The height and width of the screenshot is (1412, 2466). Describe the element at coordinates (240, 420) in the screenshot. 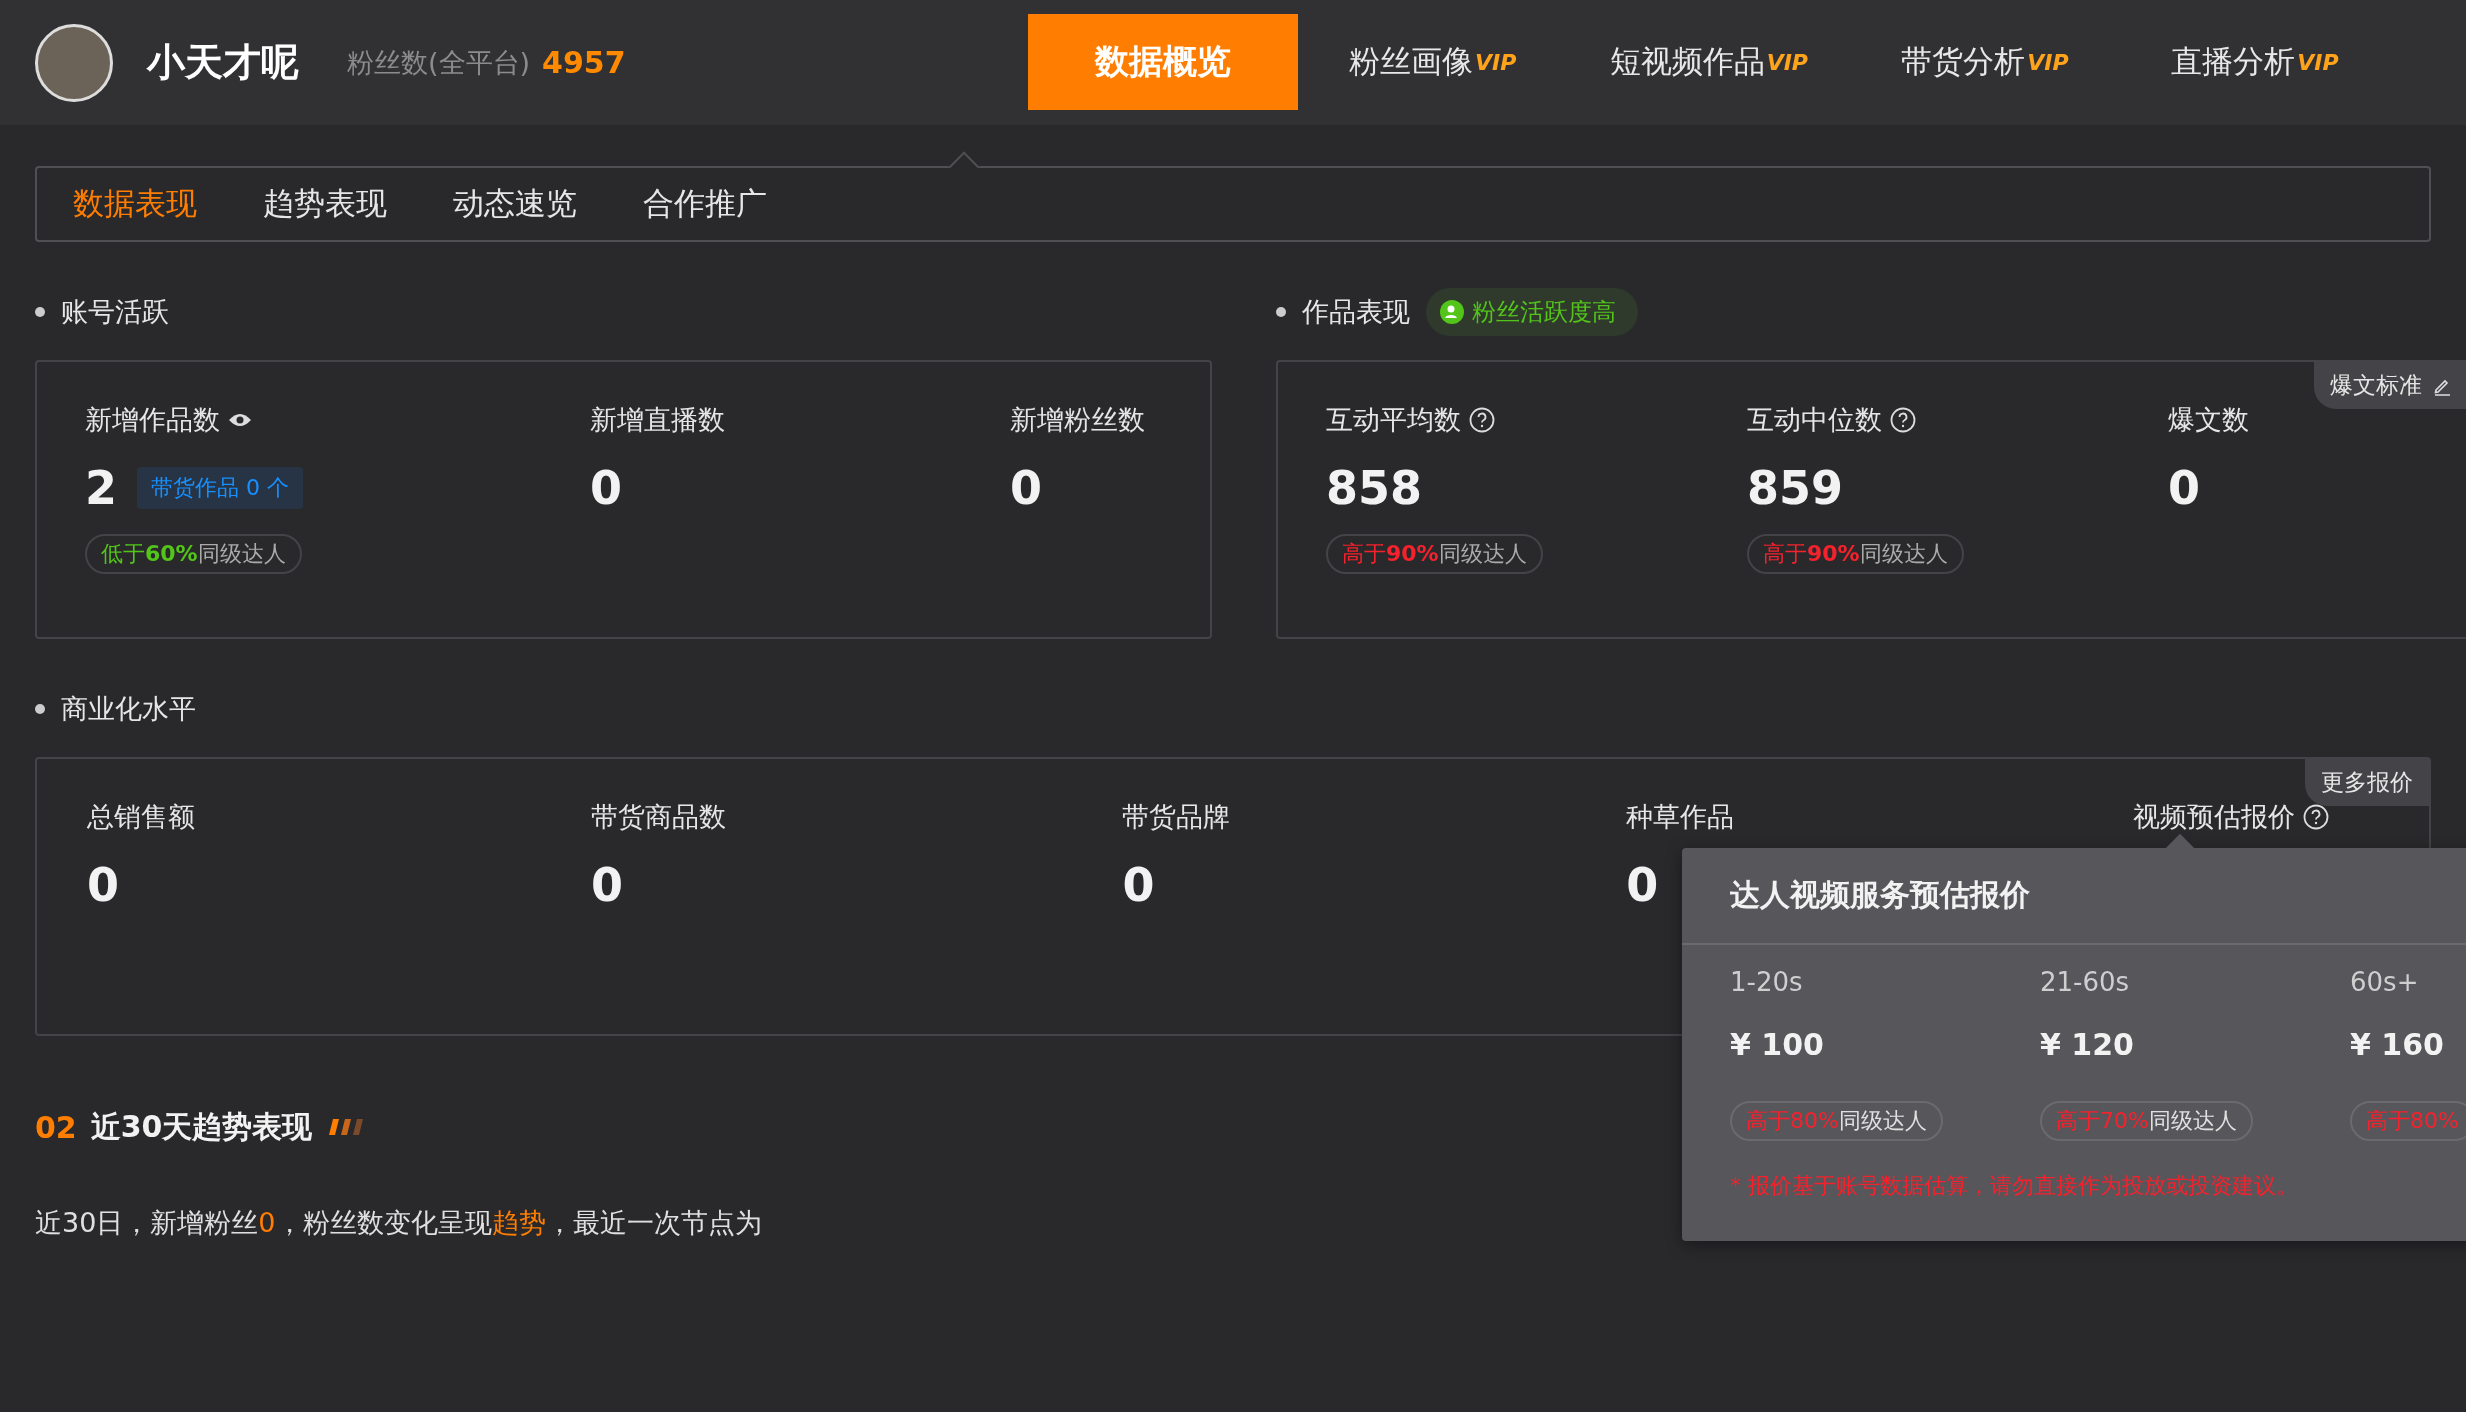

I see `eye-icon` at that location.